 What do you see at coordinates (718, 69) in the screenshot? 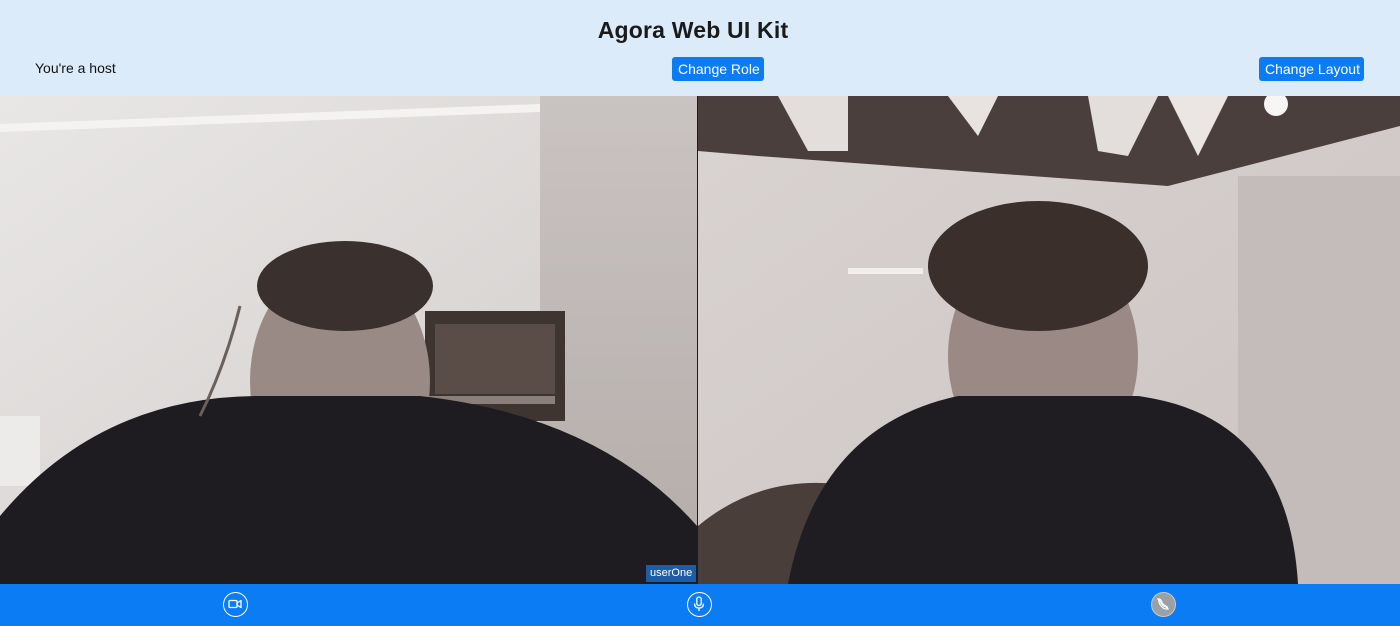
I see `change-role-button: Change Role` at bounding box center [718, 69].